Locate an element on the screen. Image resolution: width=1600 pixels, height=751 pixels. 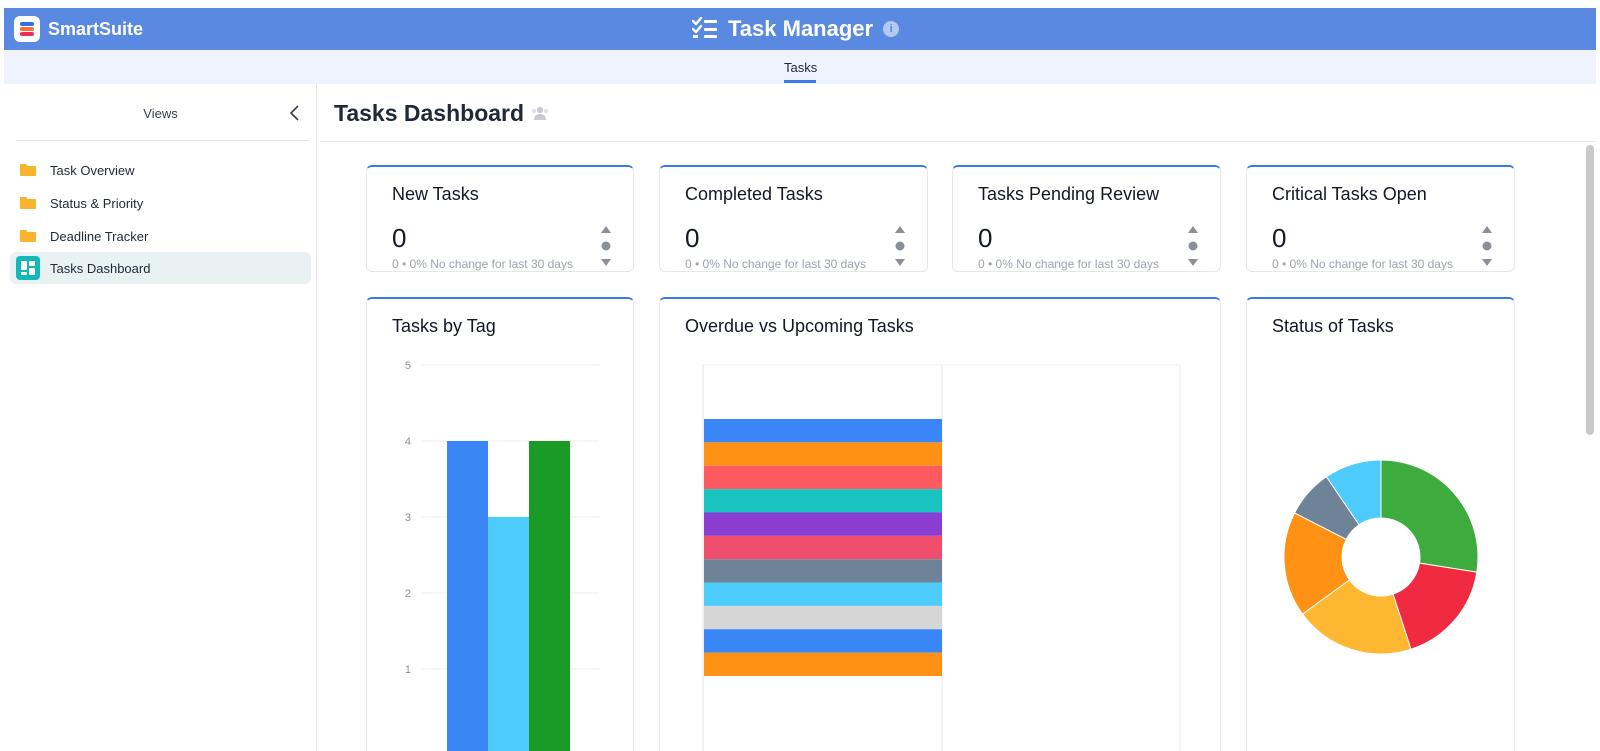
metric-title: Critical Tasks Open is located at coordinates (1349, 194).